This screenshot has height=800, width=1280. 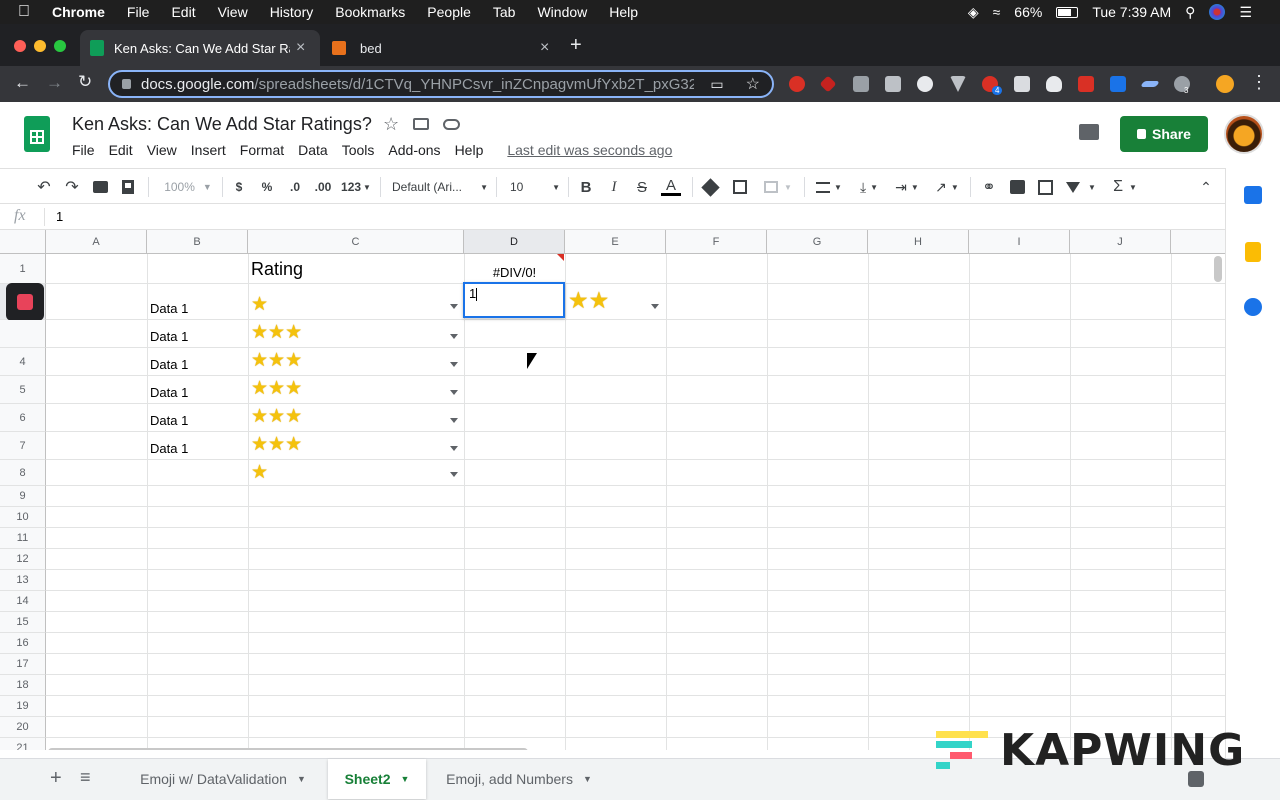 What do you see at coordinates (562, 12) in the screenshot?
I see `menu-window: Window` at bounding box center [562, 12].